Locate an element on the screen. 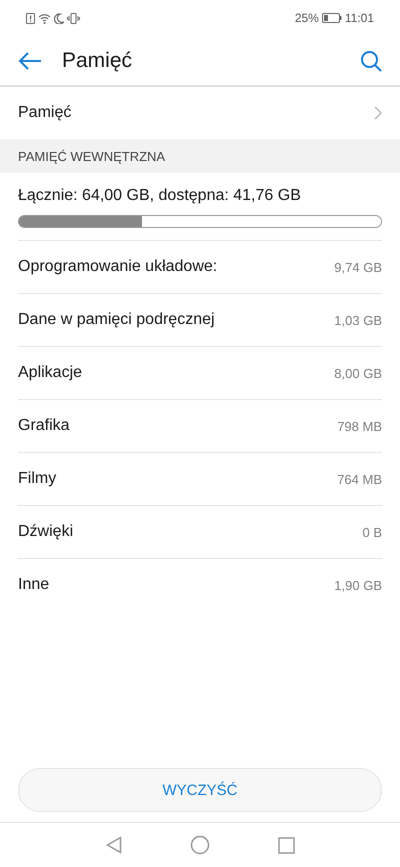 The height and width of the screenshot is (867, 400). storage-size: 0 B is located at coordinates (372, 532).